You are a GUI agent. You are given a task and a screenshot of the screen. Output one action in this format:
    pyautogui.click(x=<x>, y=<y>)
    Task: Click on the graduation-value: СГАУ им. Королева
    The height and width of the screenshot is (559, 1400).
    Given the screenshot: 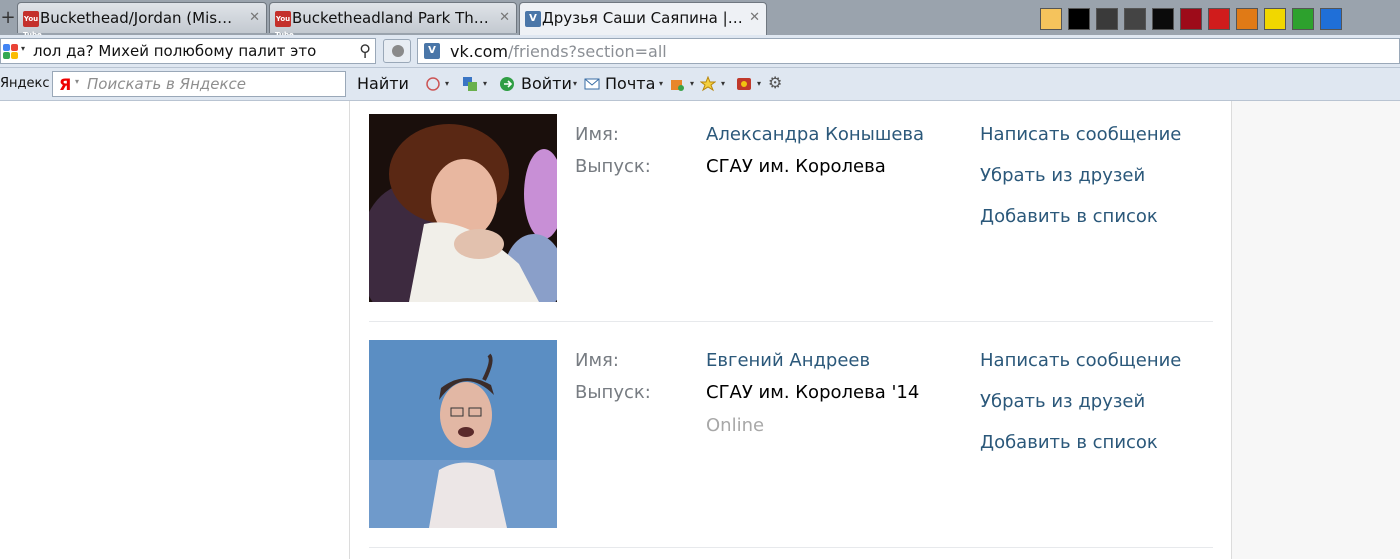 What is the action you would take?
    pyautogui.click(x=796, y=166)
    